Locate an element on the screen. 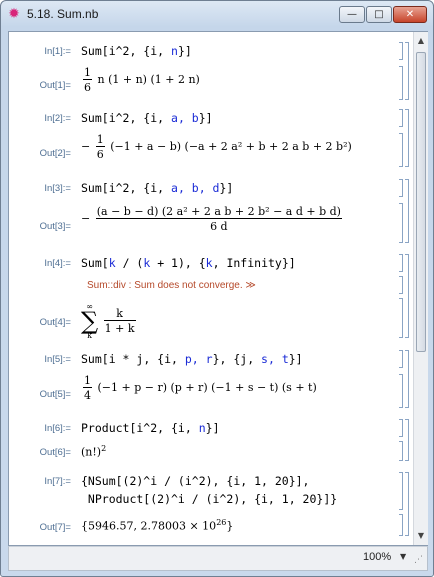  scroll-down-icon: ▼ is located at coordinates (421, 536).